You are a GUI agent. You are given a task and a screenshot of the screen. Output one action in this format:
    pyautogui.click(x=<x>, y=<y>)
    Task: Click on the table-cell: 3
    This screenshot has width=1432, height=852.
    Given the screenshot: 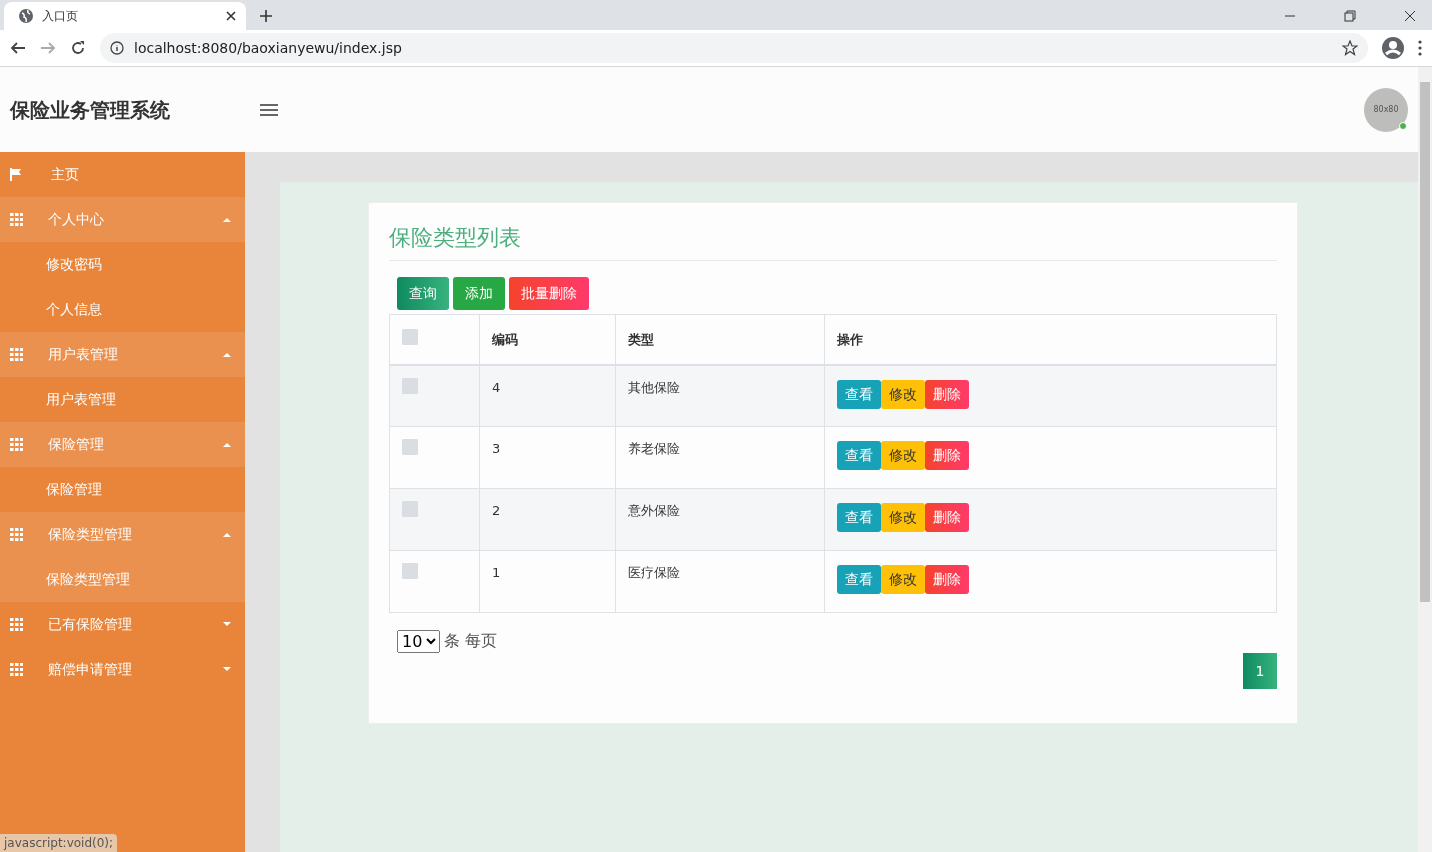 What is the action you would take?
    pyautogui.click(x=496, y=448)
    